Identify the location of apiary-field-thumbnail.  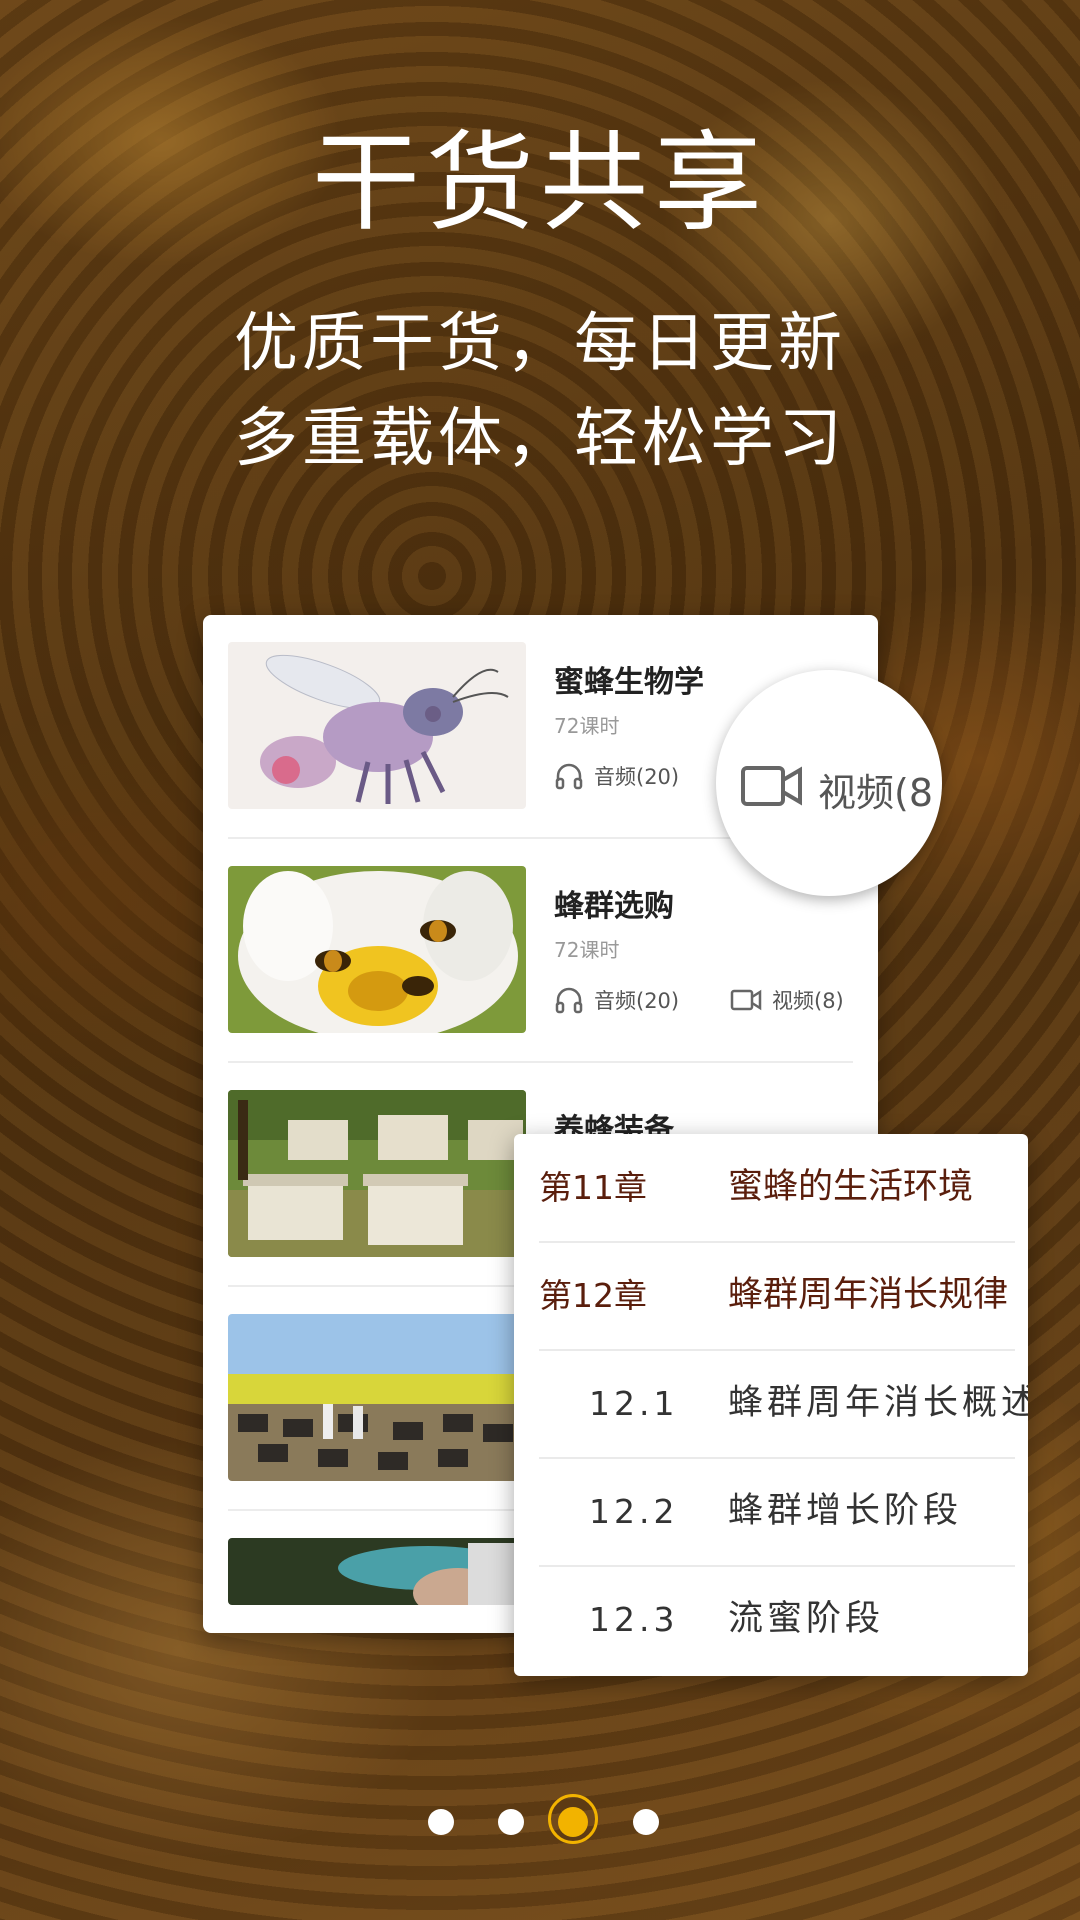
(377, 1397).